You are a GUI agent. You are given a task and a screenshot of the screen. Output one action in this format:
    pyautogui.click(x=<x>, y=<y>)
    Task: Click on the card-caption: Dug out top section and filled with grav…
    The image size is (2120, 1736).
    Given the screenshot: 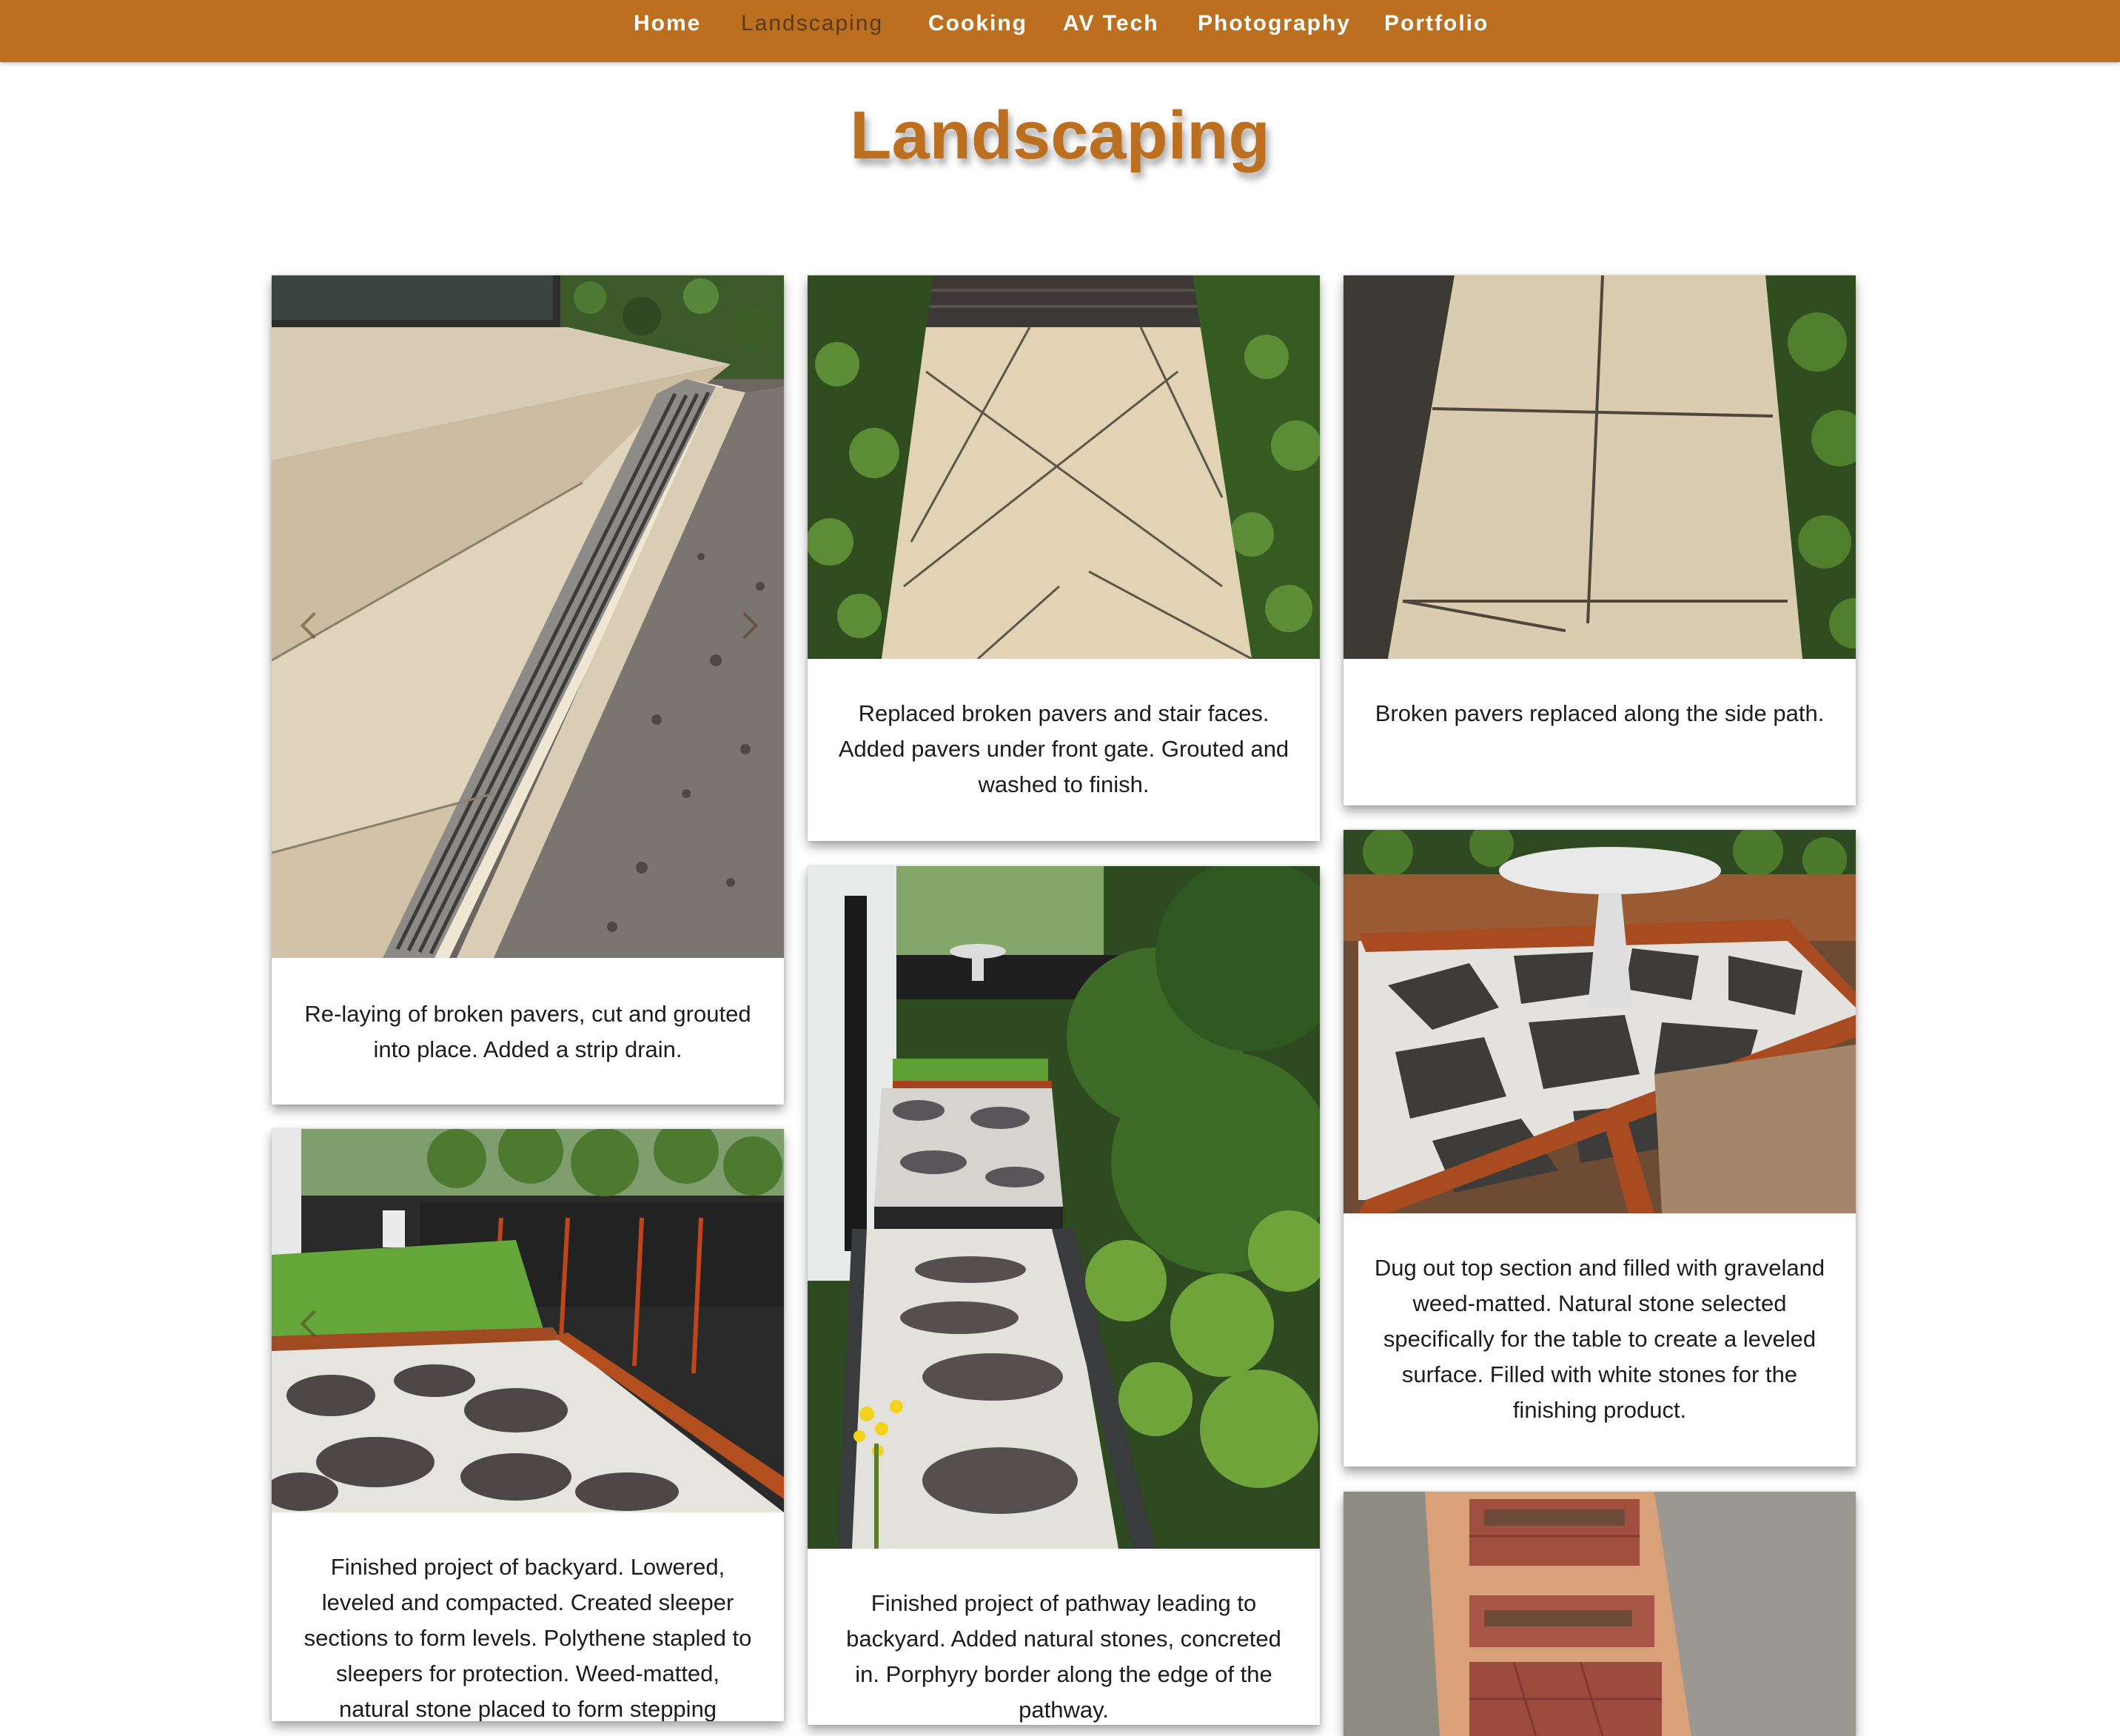 What is the action you would take?
    pyautogui.click(x=1599, y=1339)
    